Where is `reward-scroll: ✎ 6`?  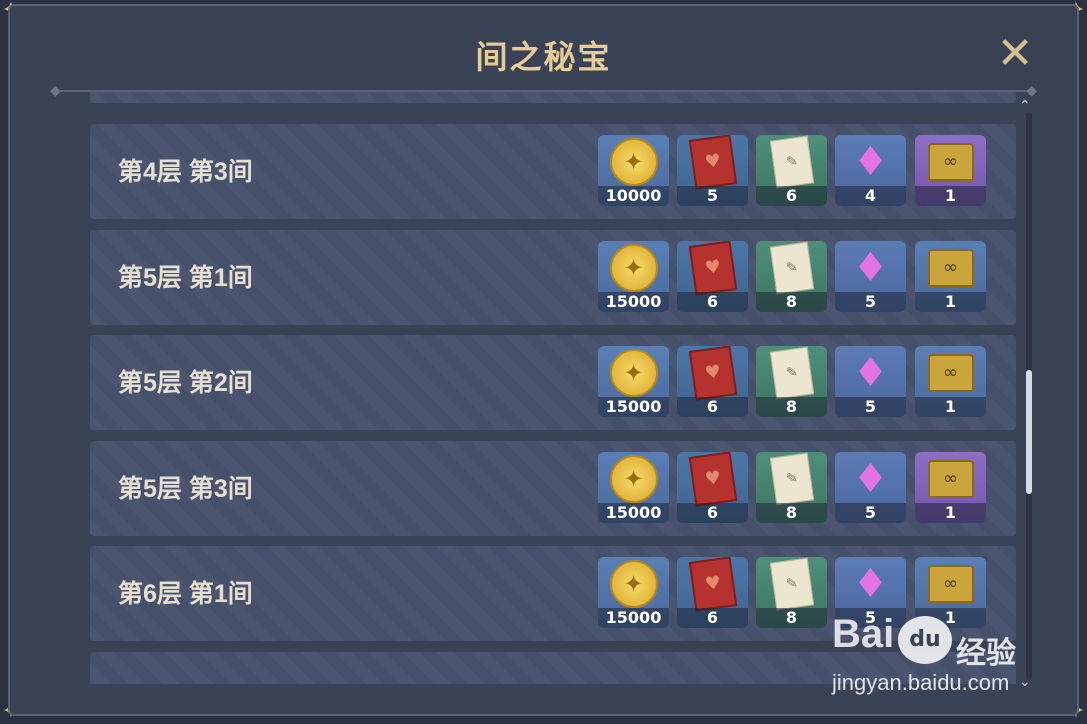
reward-scroll: ✎ 6 is located at coordinates (791, 170).